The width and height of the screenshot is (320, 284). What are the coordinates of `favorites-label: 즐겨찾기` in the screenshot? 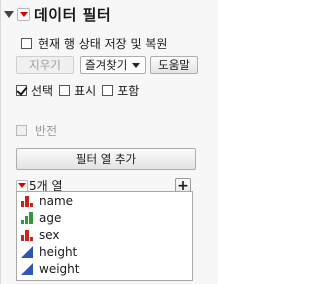 It's located at (106, 65).